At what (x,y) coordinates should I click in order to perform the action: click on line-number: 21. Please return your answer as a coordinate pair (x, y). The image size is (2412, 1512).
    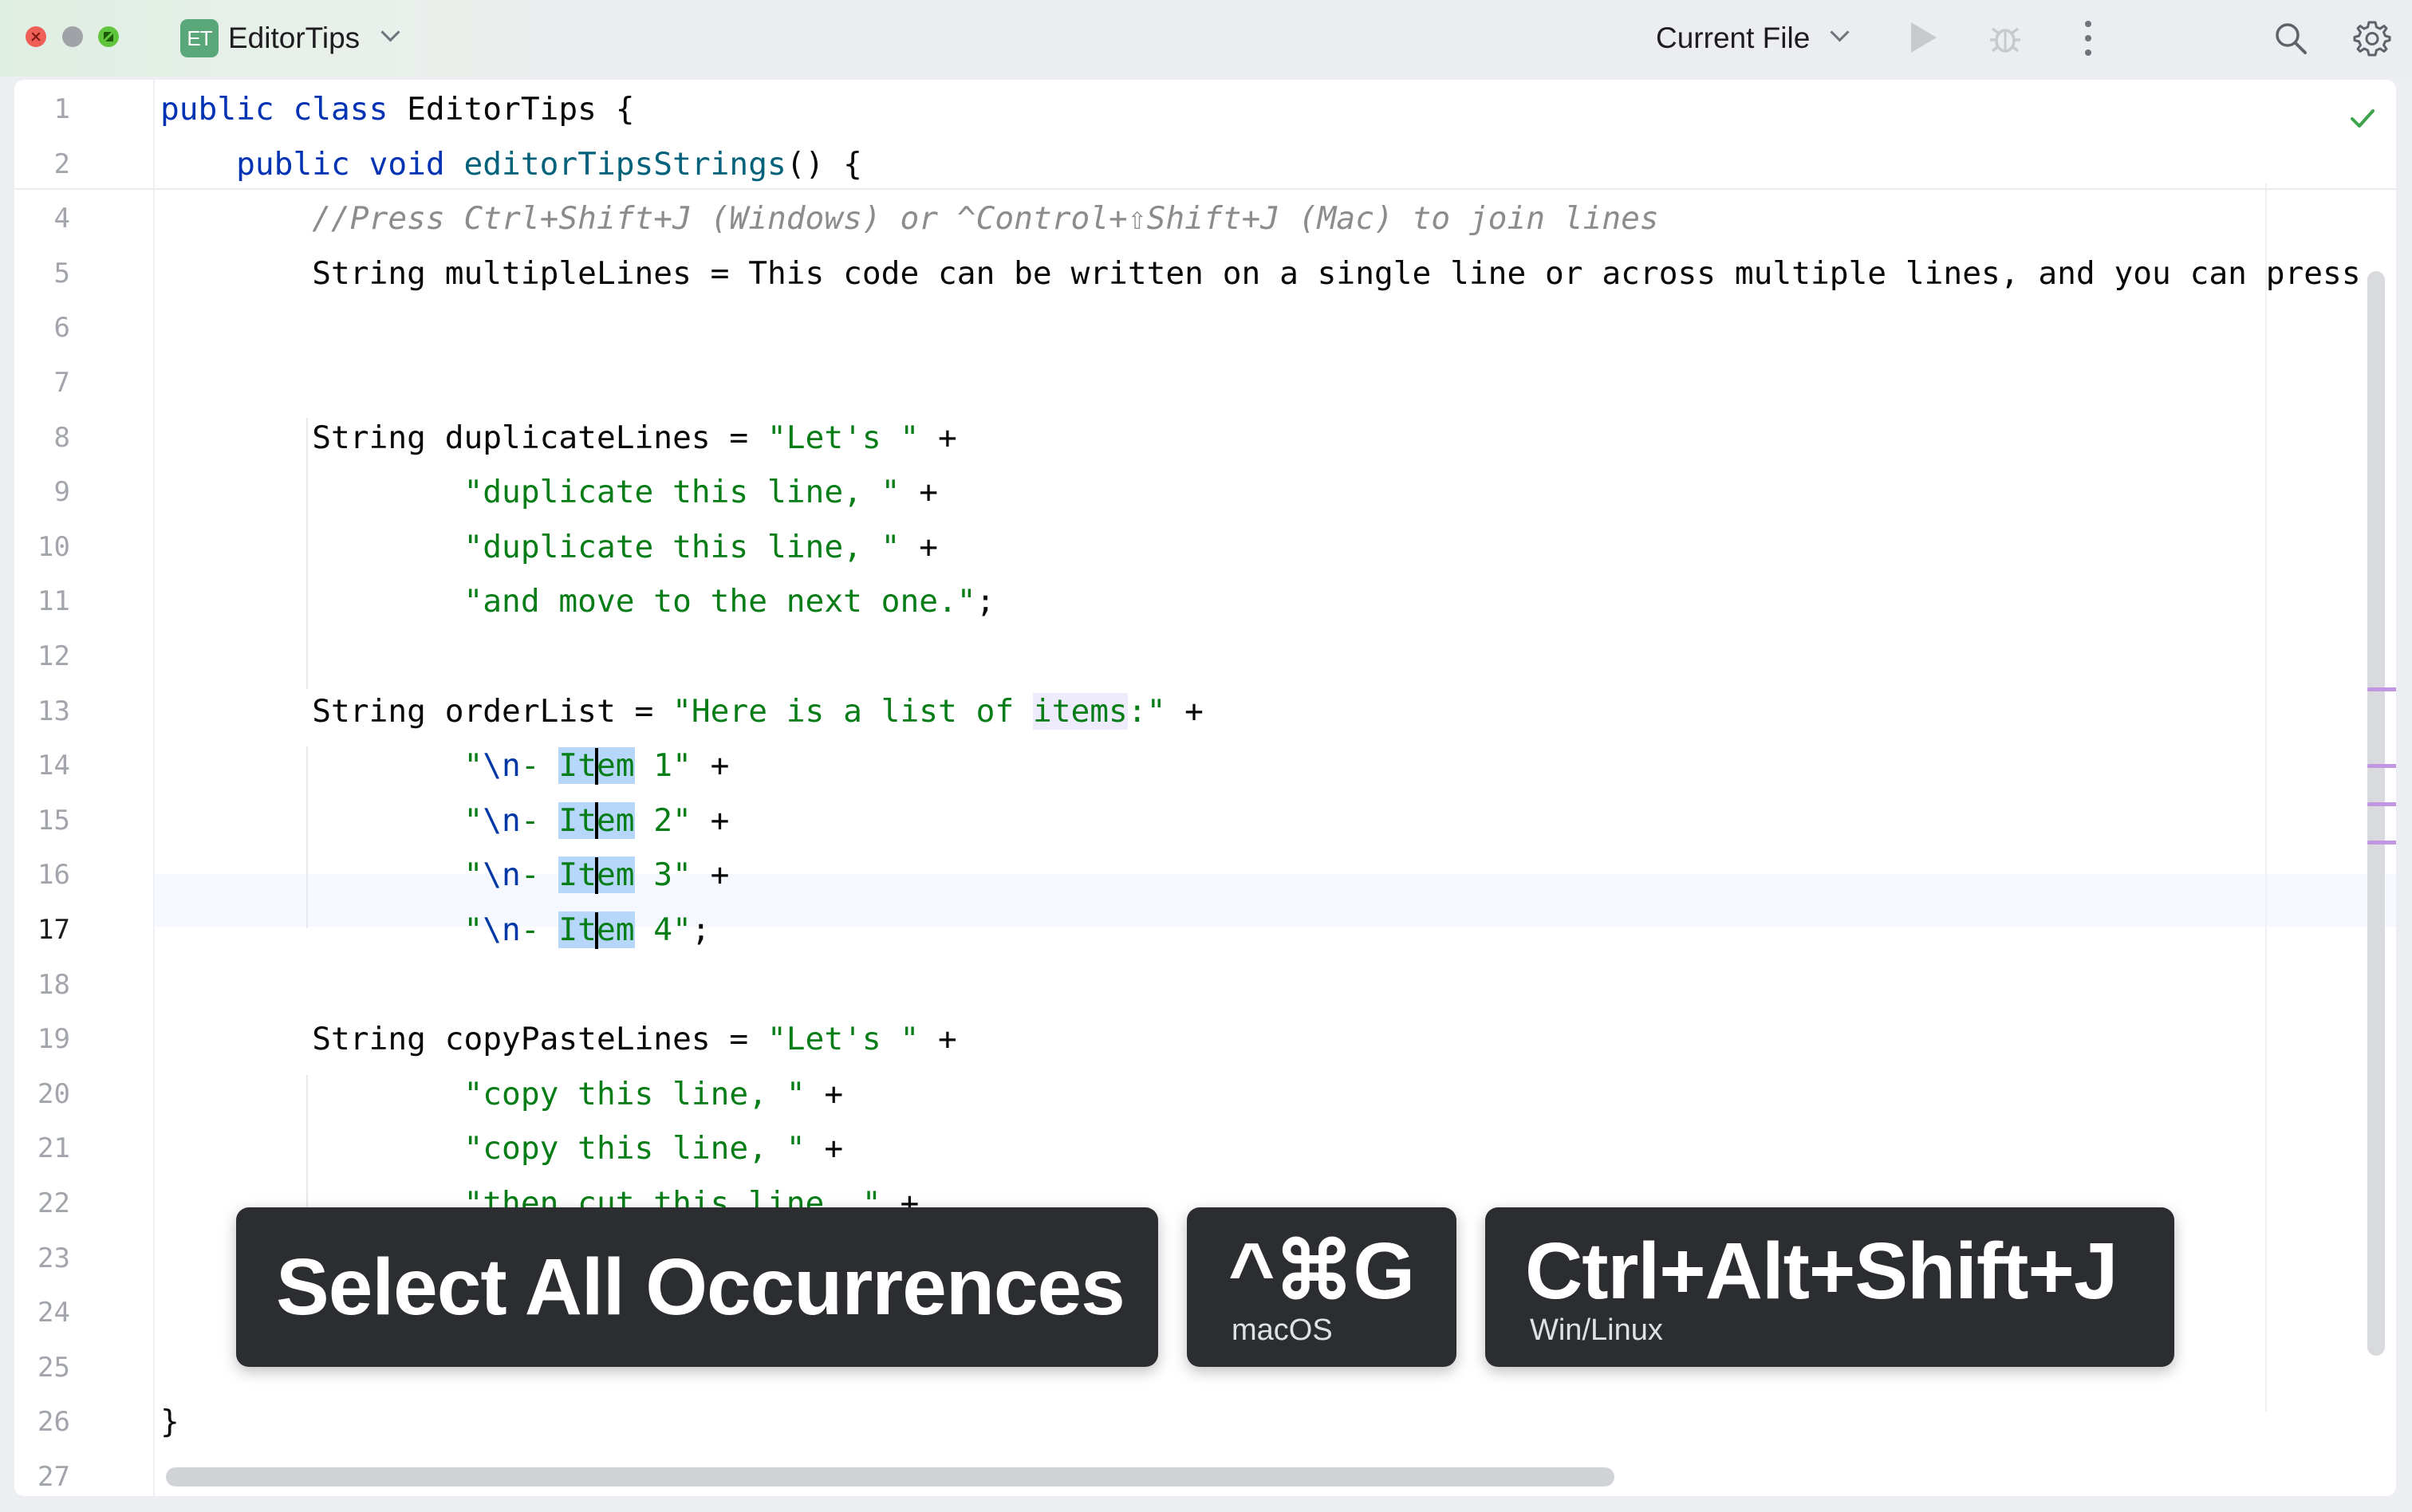
    Looking at the image, I should click on (54, 1148).